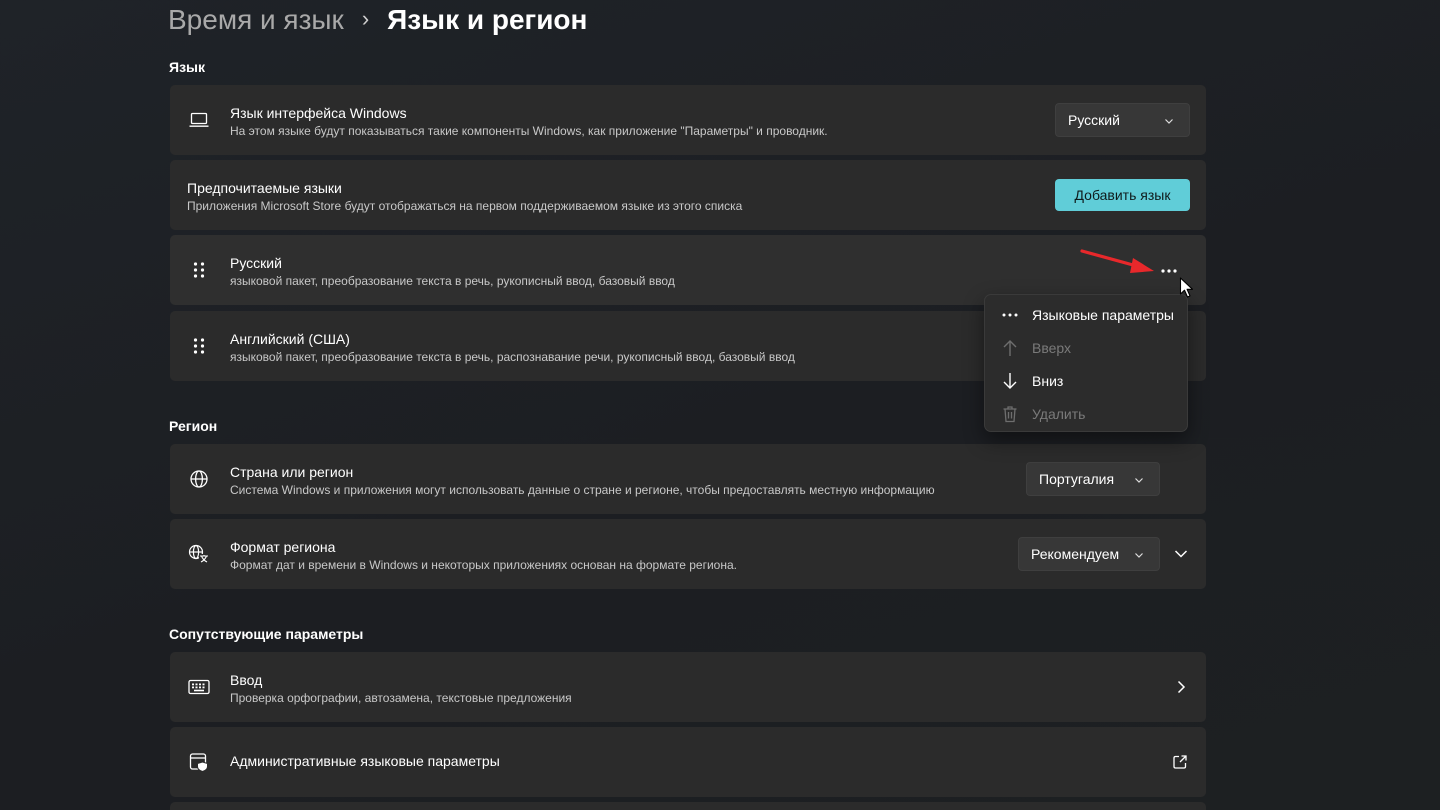 The height and width of the screenshot is (810, 1440). Describe the element at coordinates (365, 761) in the screenshot. I see `admin-language-title: Административные языковые параметры` at that location.